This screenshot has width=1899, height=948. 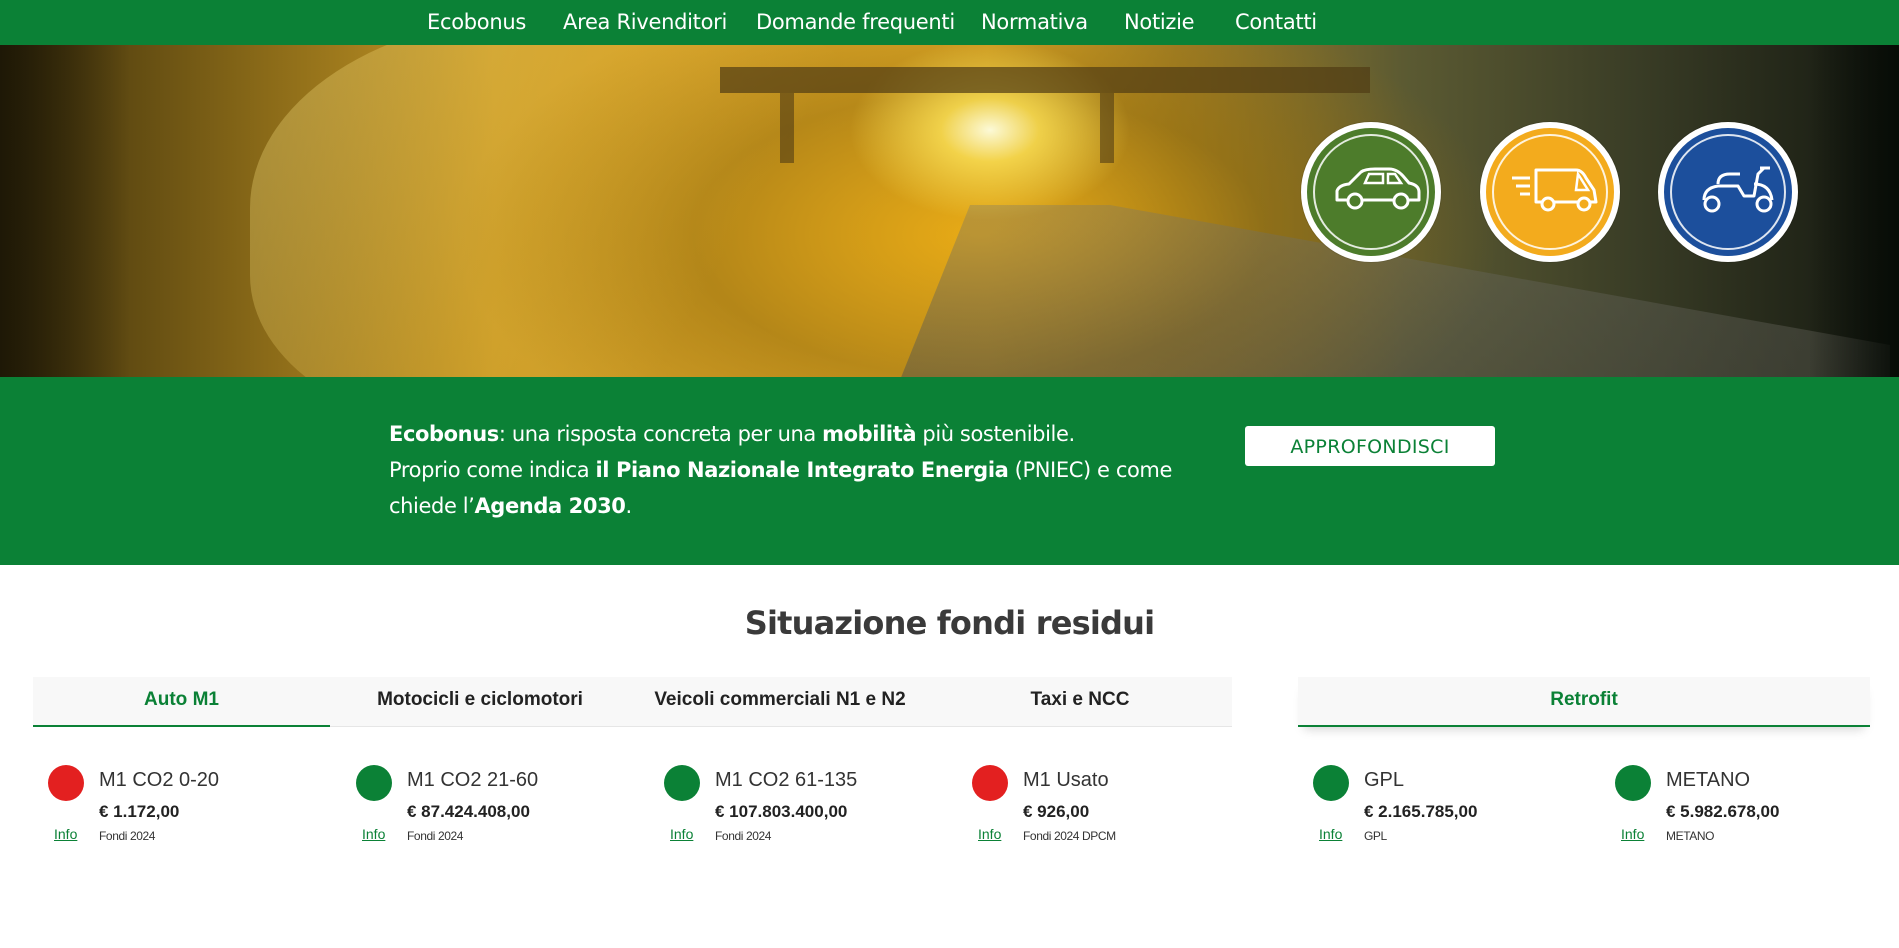 I want to click on intro-part: più sostenibile., so click(x=995, y=434).